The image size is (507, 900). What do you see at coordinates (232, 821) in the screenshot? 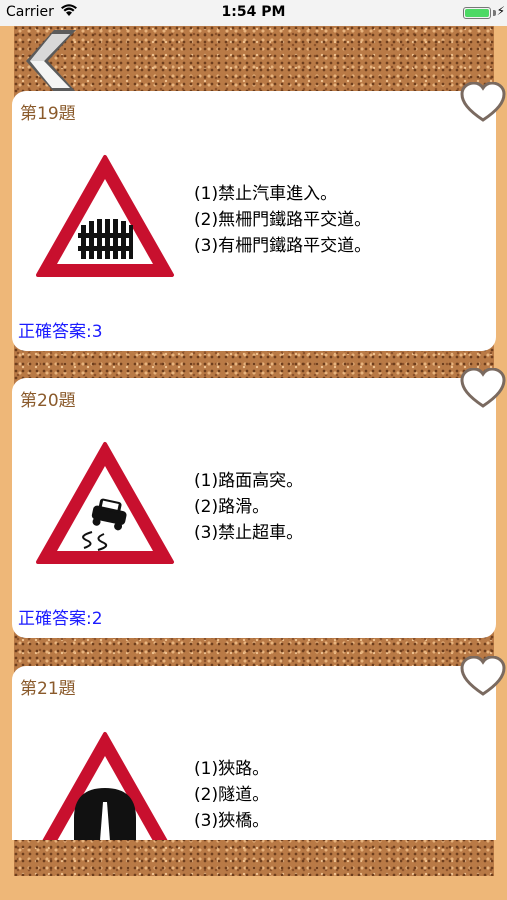
I see `option-3: (3)狹橋。` at bounding box center [232, 821].